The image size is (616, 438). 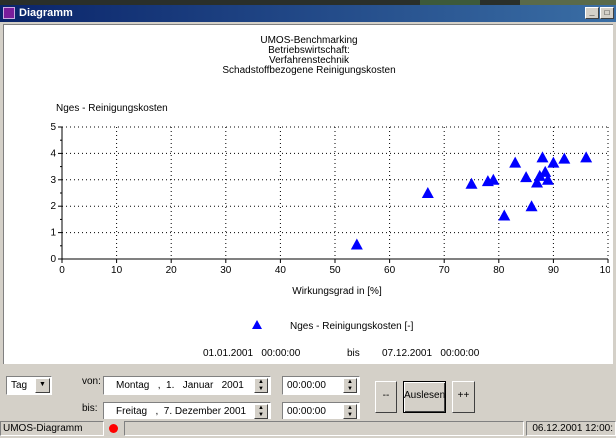 I want to click on range-from-text: 01.01.2001 00:00:00, so click(x=252, y=353).